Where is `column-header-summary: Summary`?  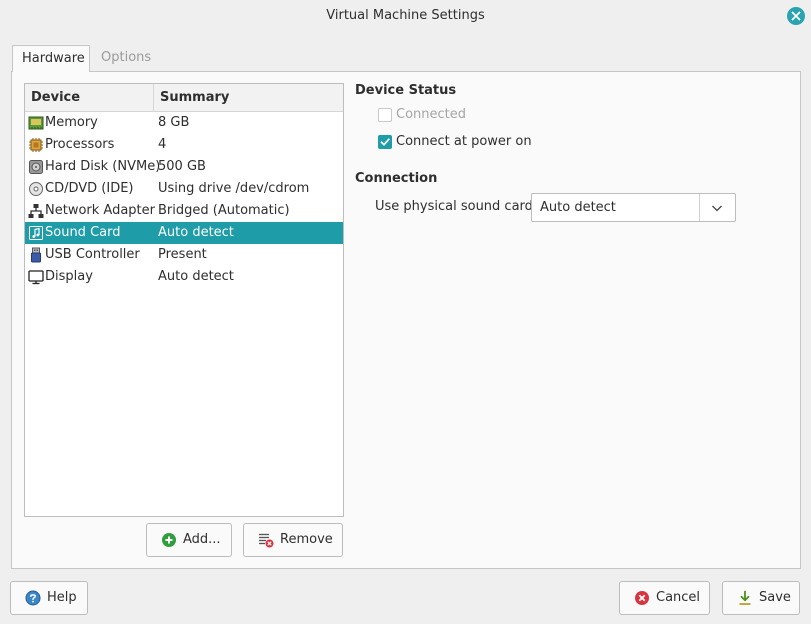 column-header-summary: Summary is located at coordinates (194, 98).